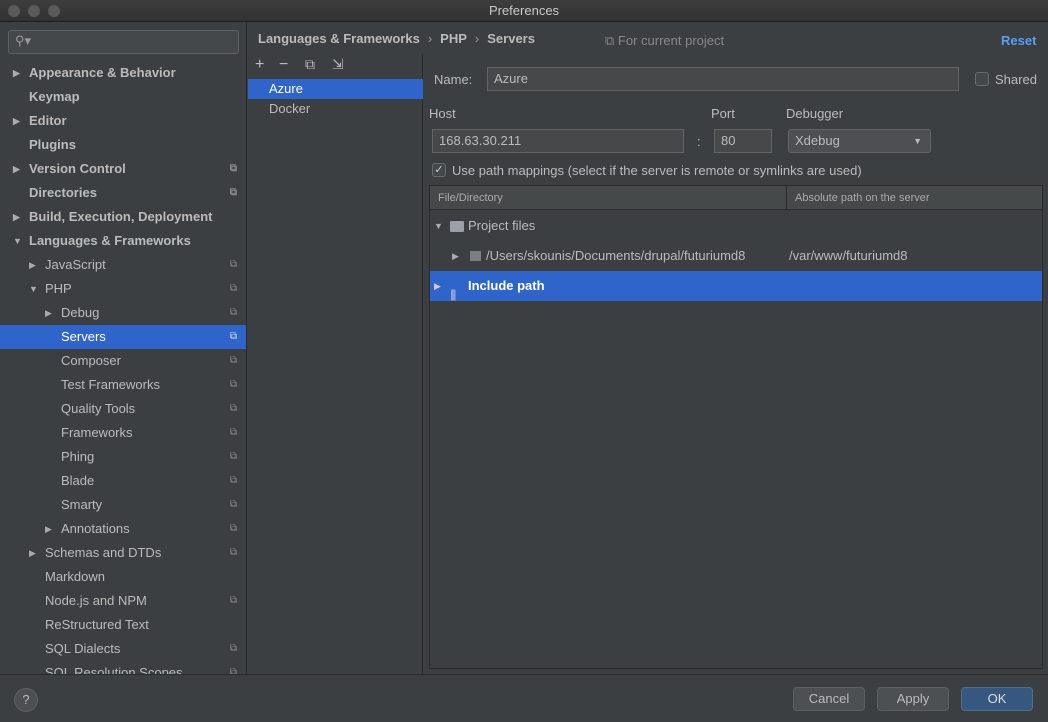 This screenshot has height=722, width=1048. Describe the element at coordinates (83, 648) in the screenshot. I see `sidebar-item-label: SQL Dialects` at that location.